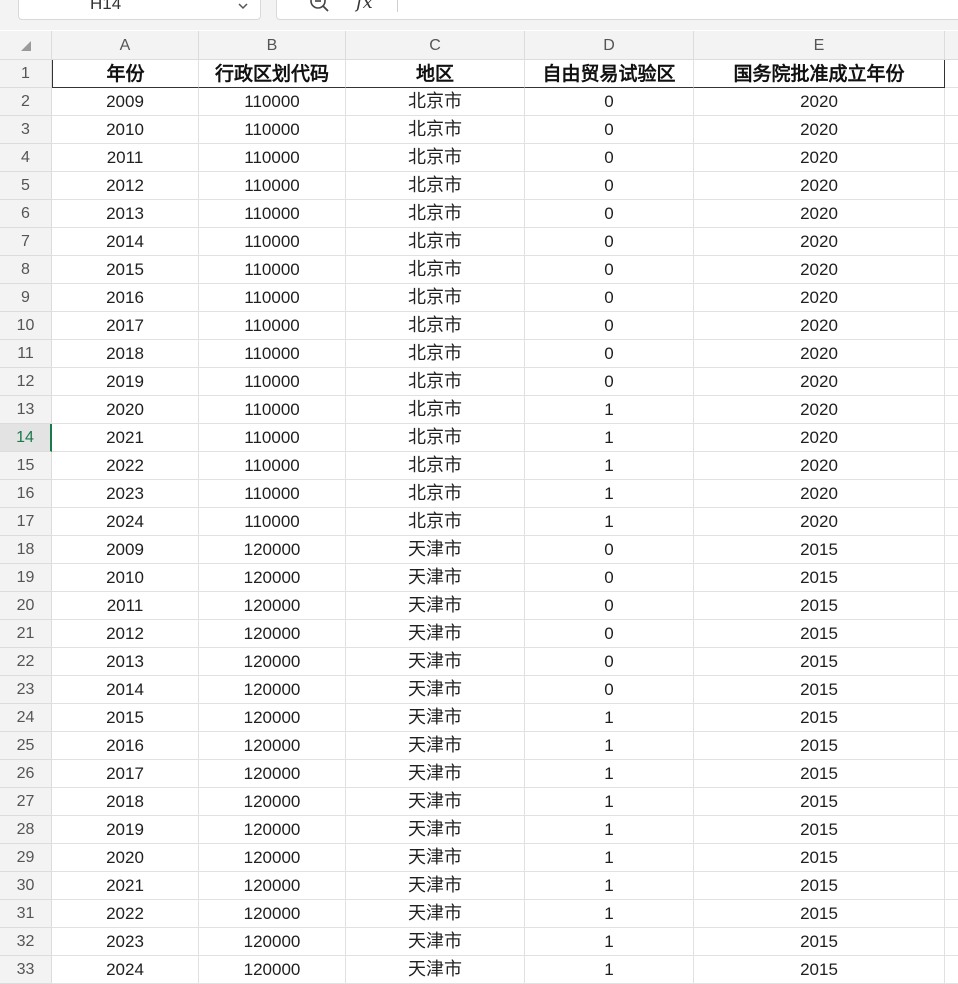  Describe the element at coordinates (26, 186) in the screenshot. I see `row-header: 5` at that location.